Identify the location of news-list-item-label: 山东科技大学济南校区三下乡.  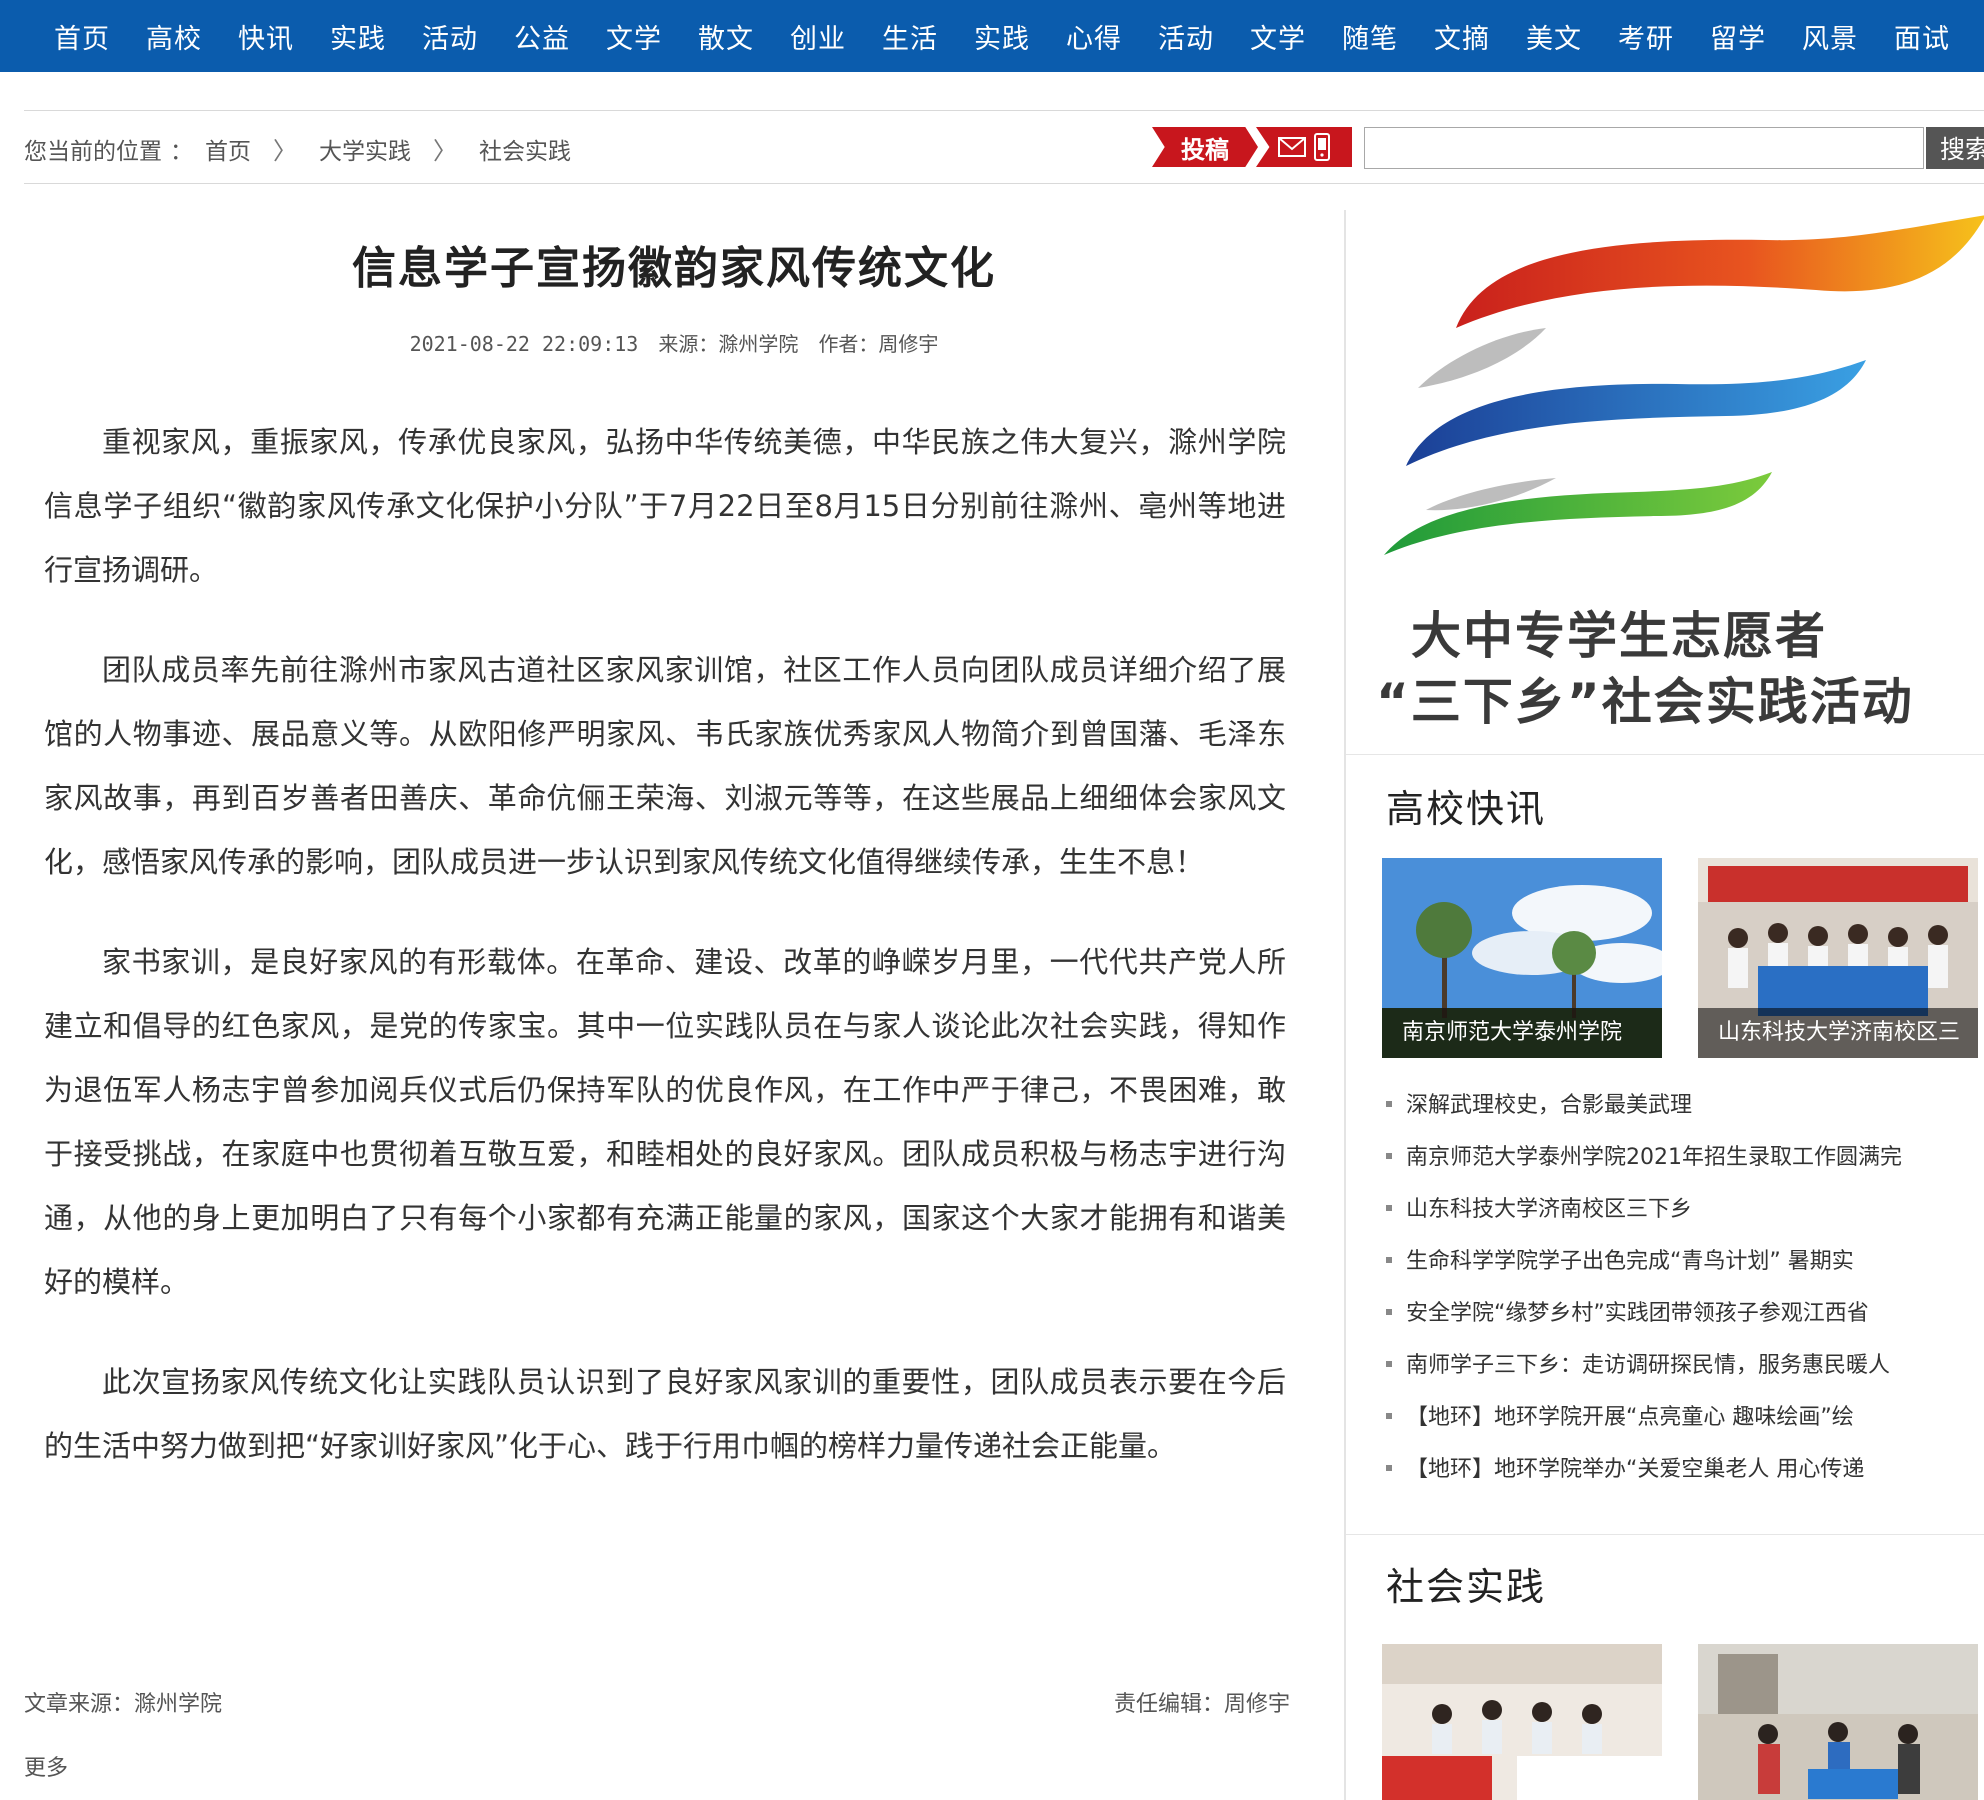
(1549, 1209).